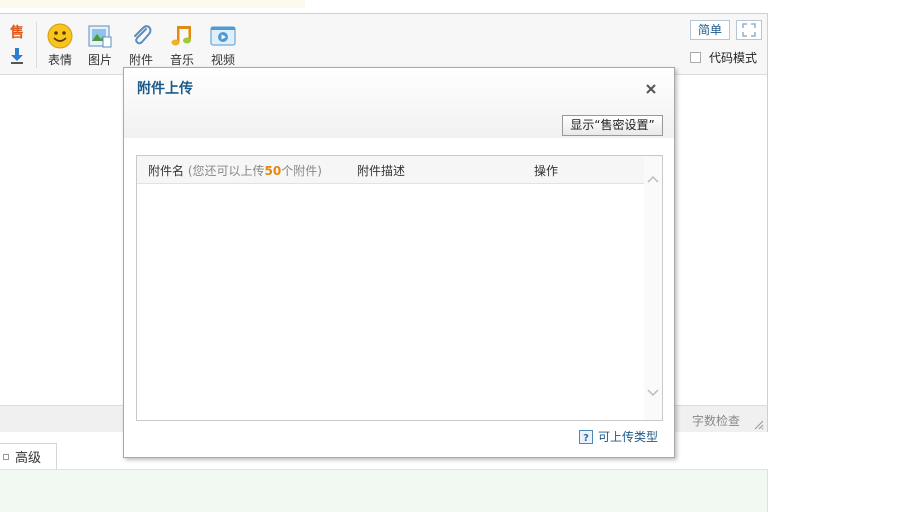 The image size is (919, 512). I want to click on advanced-panel, so click(384, 490).